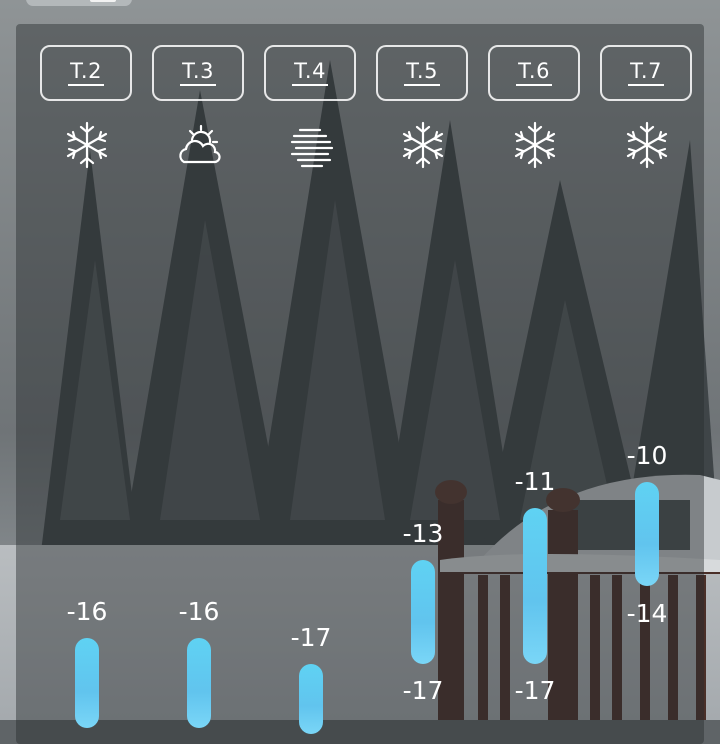 The image size is (720, 744). I want to click on day-tab-t2: T.2, so click(86, 73).